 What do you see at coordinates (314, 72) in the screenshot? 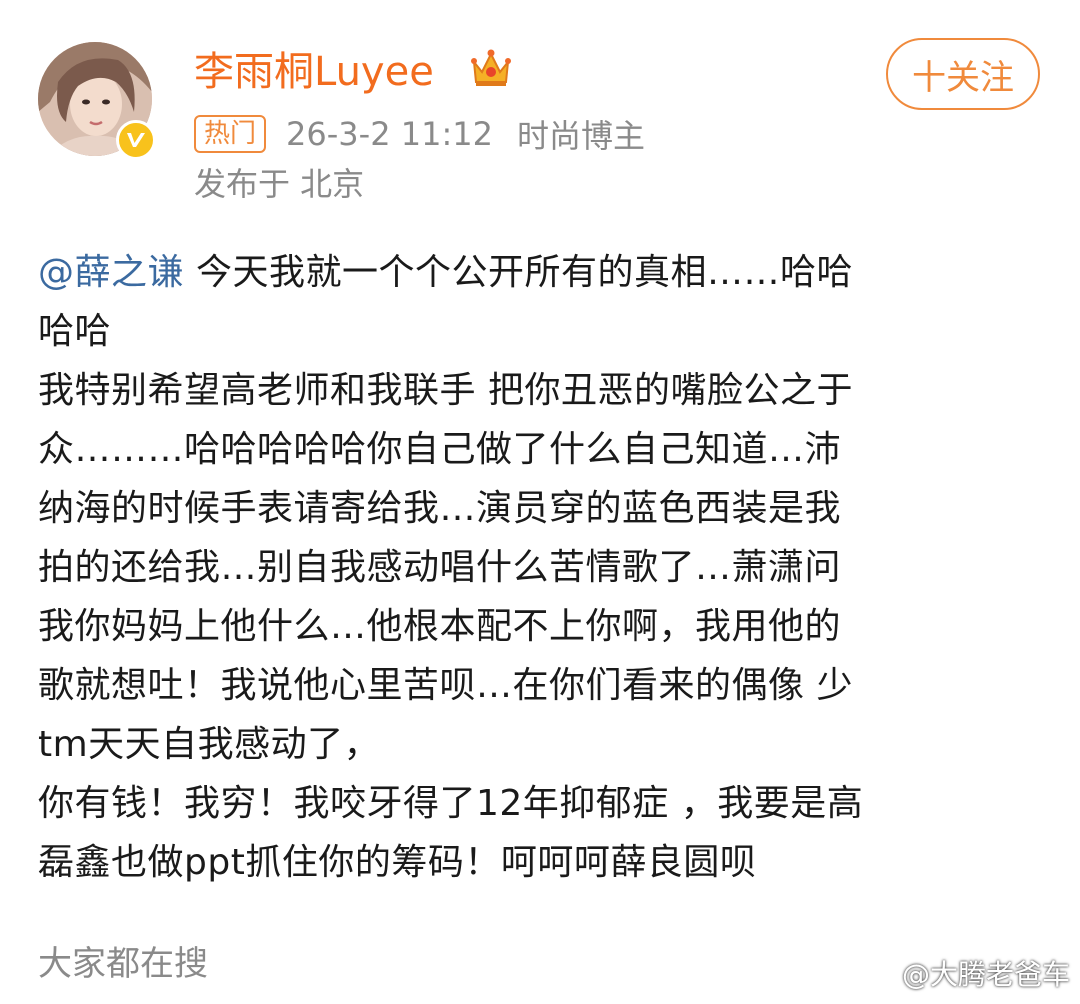
I see `username: 李雨桐Luyee` at bounding box center [314, 72].